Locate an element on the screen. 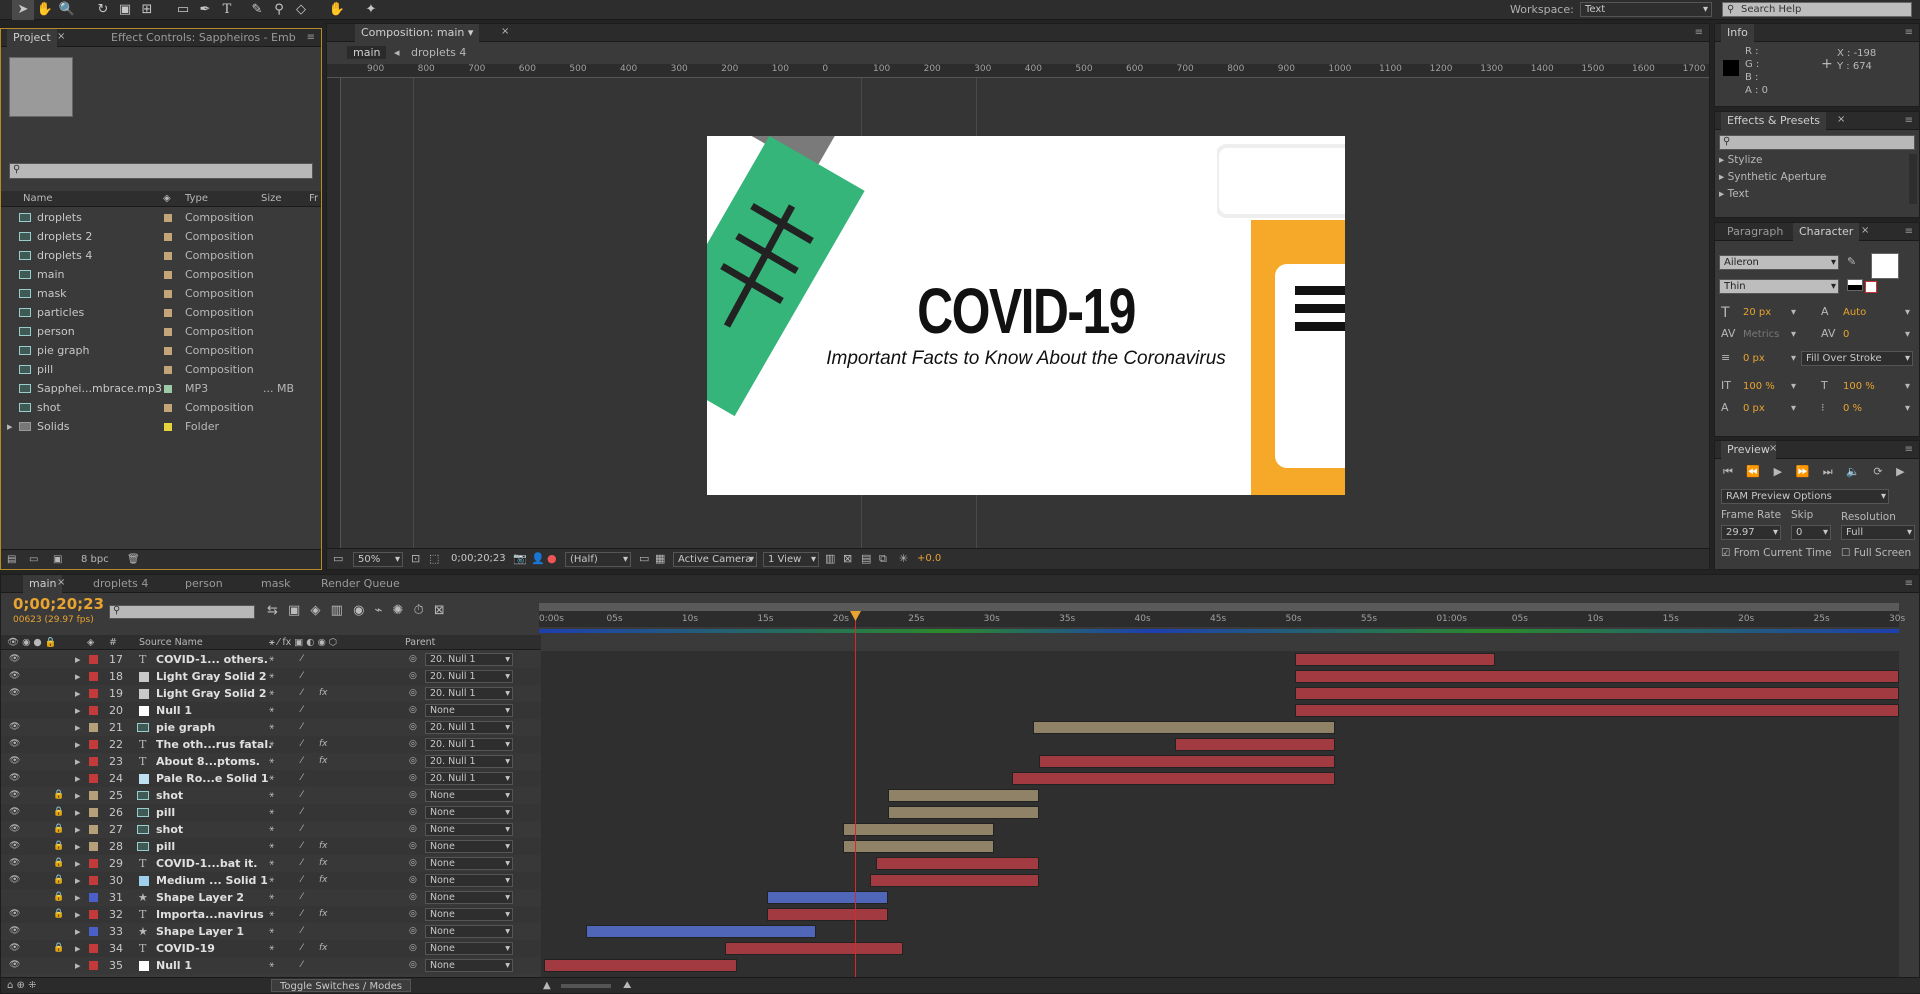  audio-icon: 🔈 is located at coordinates (1853, 471).